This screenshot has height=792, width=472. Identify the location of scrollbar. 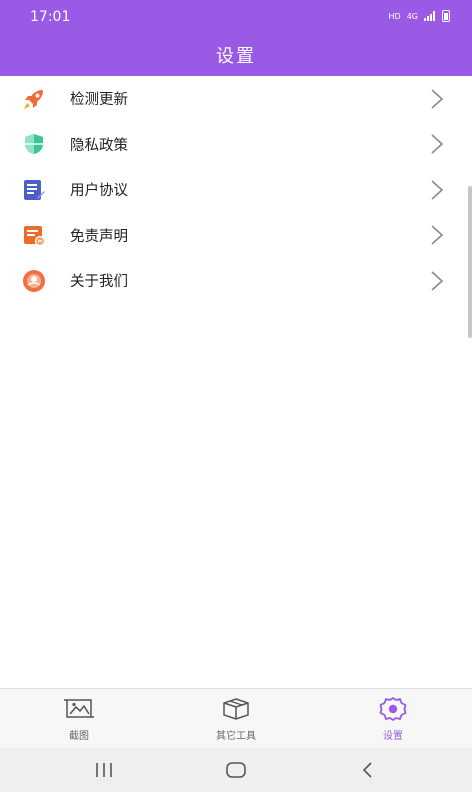
(470, 262).